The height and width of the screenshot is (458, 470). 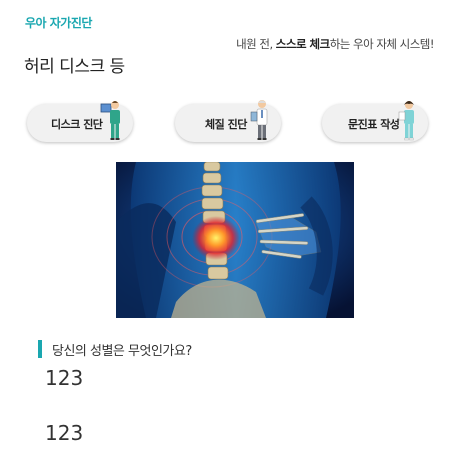 What do you see at coordinates (226, 124) in the screenshot?
I see `menu-item-label: 체질 진단` at bounding box center [226, 124].